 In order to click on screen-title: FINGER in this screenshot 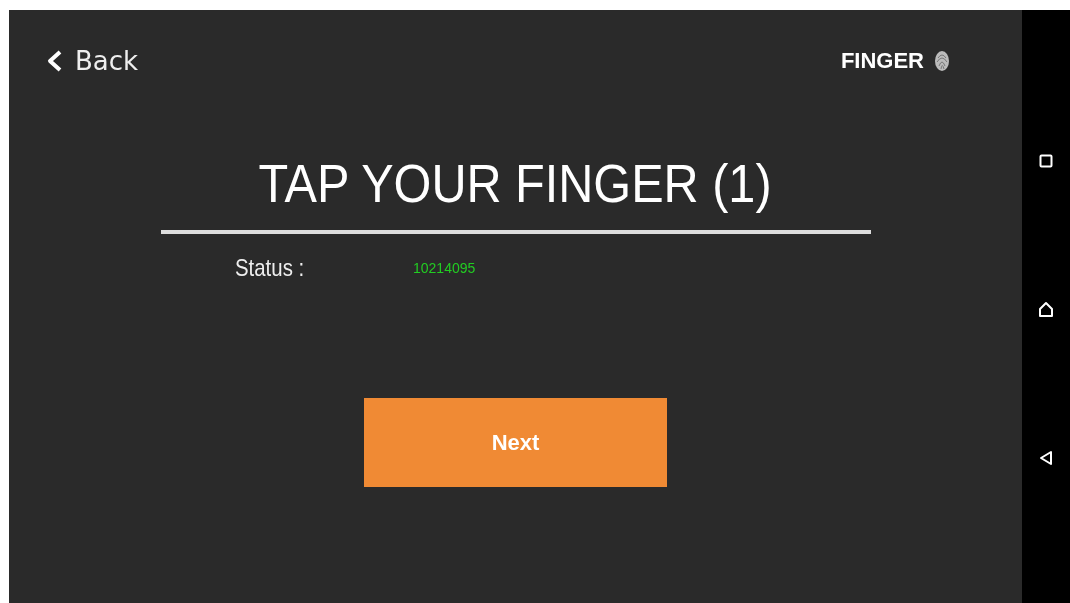, I will do `click(882, 61)`.